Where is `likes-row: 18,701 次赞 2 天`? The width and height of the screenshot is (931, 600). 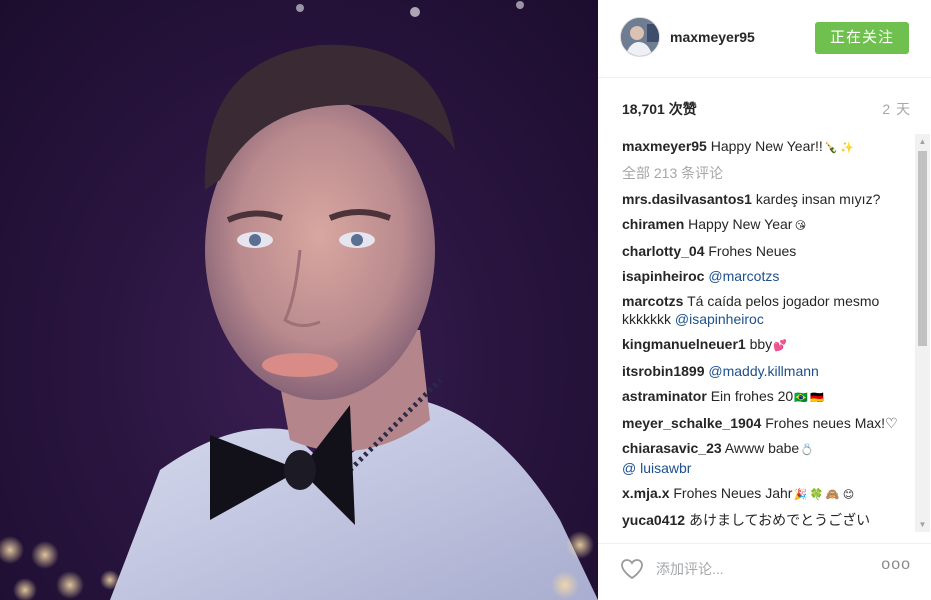 likes-row: 18,701 次赞 2 天 is located at coordinates (766, 109).